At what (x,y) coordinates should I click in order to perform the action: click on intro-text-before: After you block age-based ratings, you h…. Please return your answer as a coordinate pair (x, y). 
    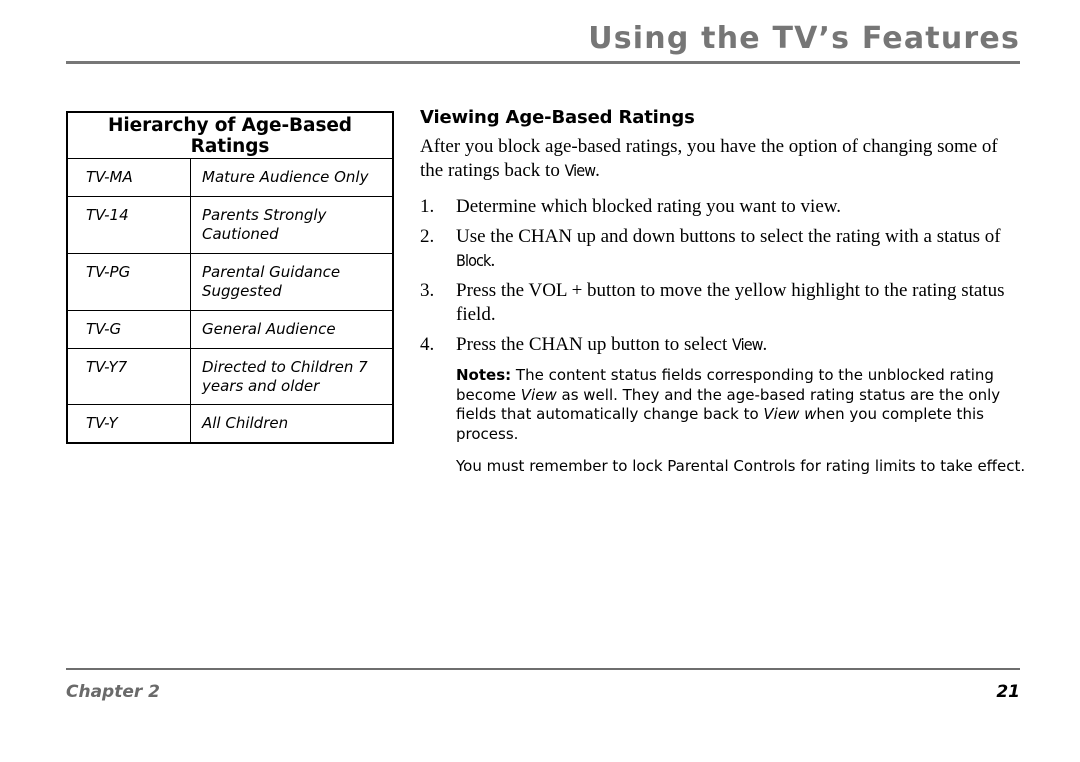
    Looking at the image, I should click on (709, 158).